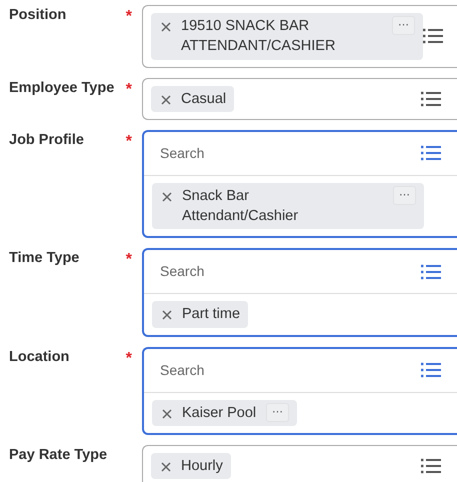 The image size is (457, 482). What do you see at coordinates (61, 88) in the screenshot?
I see `field-label: Employee Type` at bounding box center [61, 88].